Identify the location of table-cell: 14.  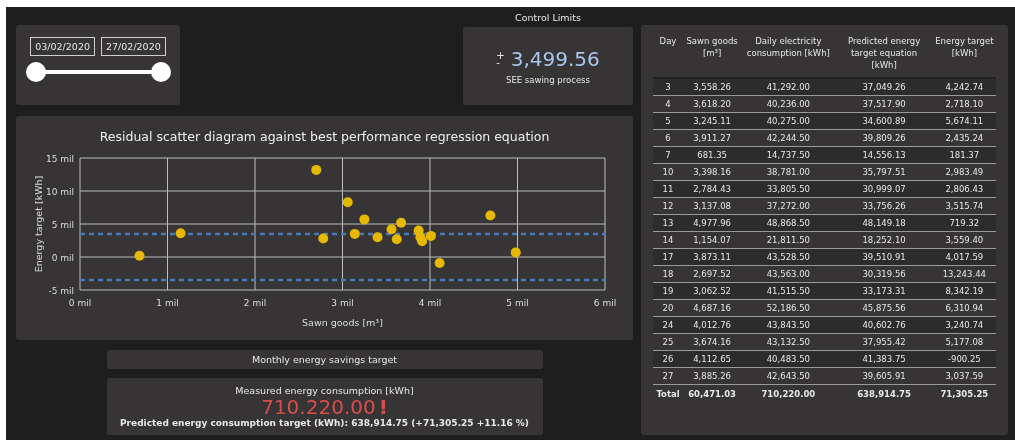
(668, 240).